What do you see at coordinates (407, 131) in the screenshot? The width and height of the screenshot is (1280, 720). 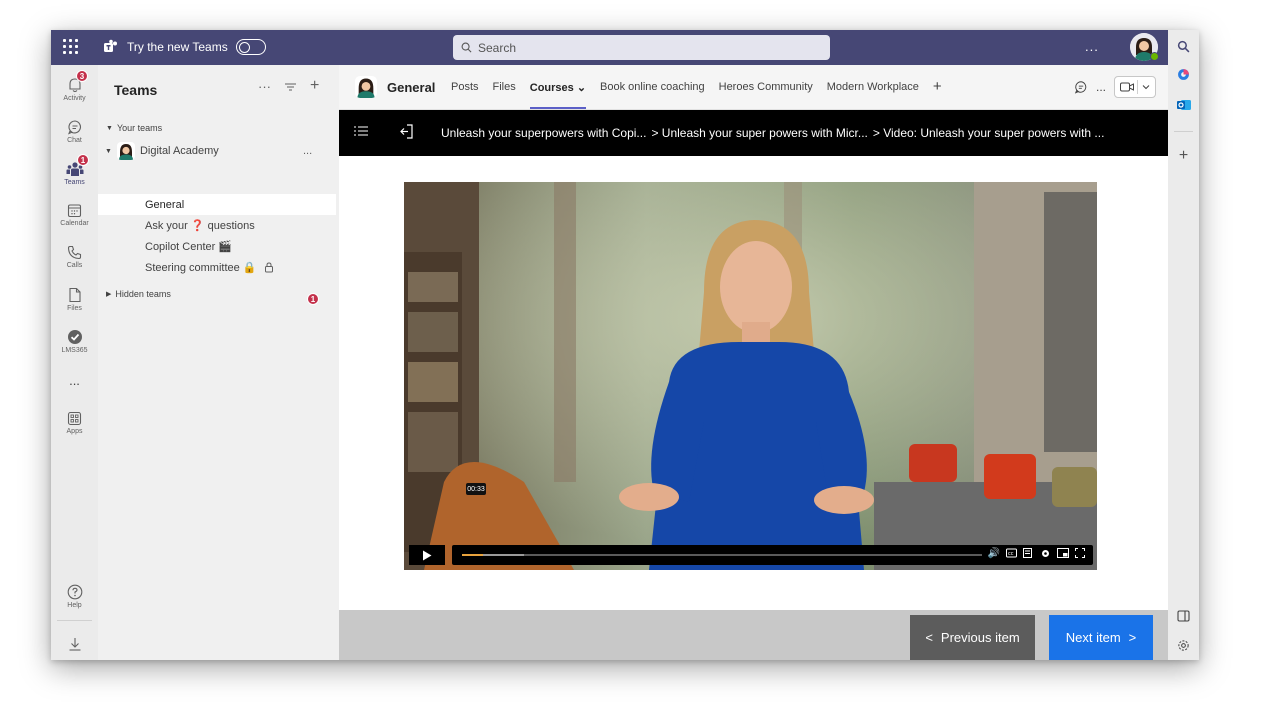 I see `exit-course-icon` at bounding box center [407, 131].